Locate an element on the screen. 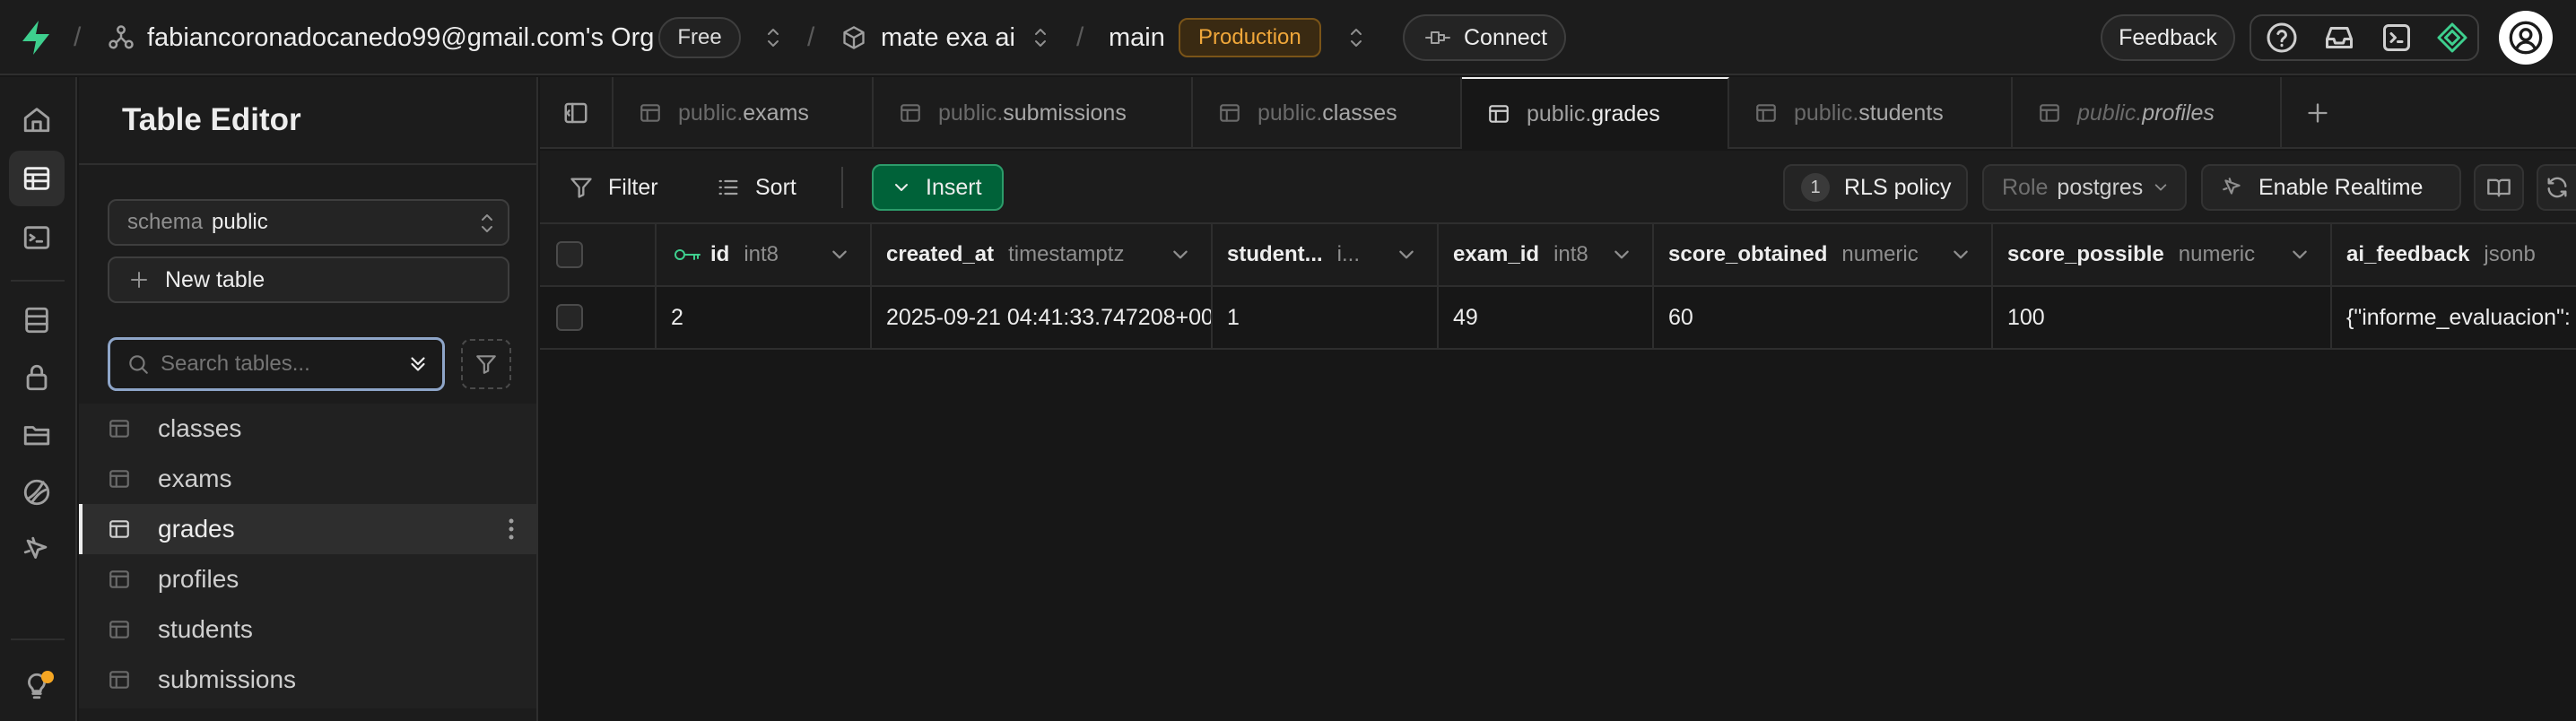 The image size is (2576, 721). sort-button: Sort is located at coordinates (756, 187).